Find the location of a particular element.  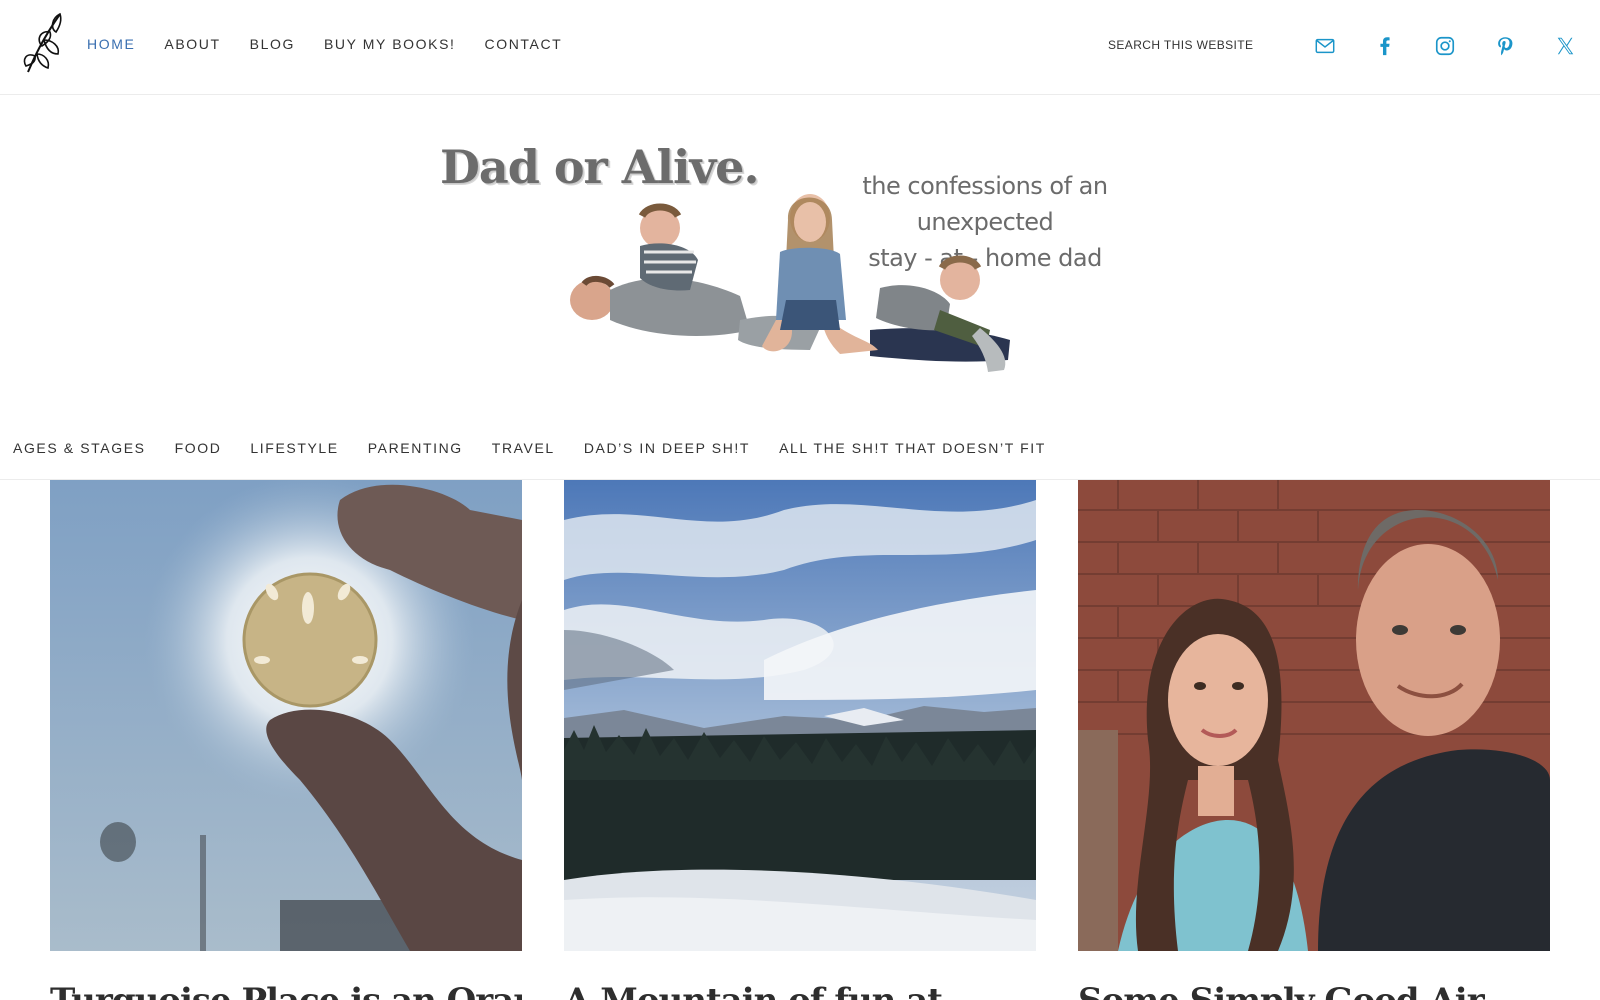

post-thumbnail-mountain is located at coordinates (800, 715).